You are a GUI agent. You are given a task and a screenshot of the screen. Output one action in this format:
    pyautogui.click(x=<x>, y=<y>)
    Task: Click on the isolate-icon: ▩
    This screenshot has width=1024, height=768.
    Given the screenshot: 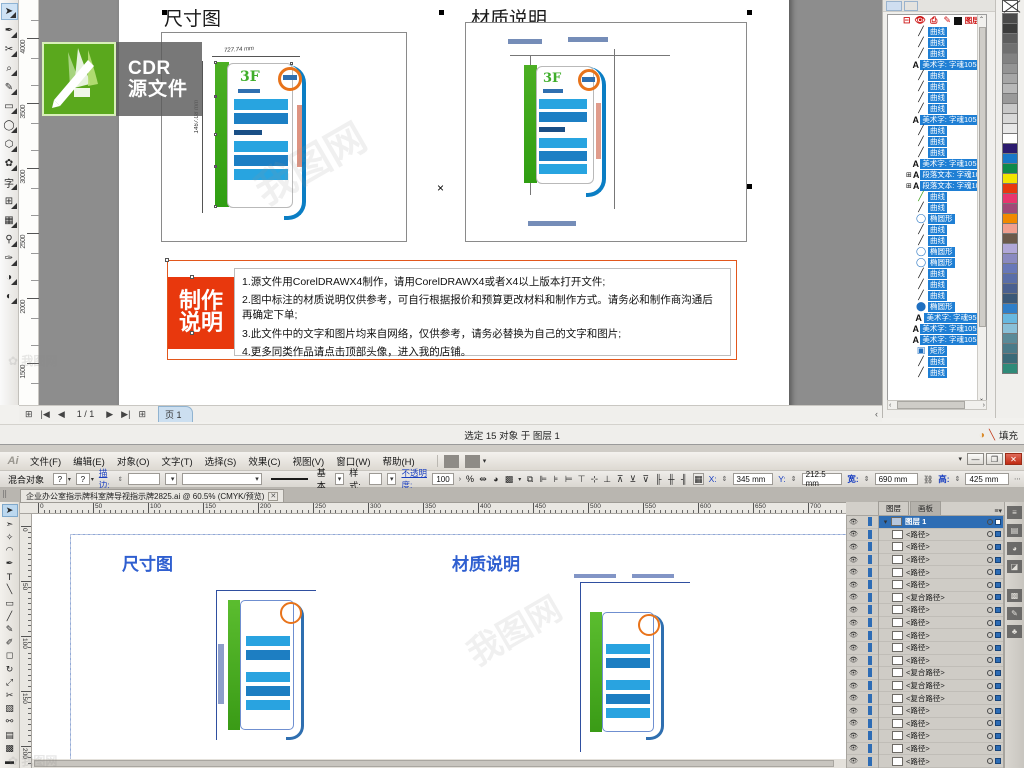 What is the action you would take?
    pyautogui.click(x=509, y=479)
    